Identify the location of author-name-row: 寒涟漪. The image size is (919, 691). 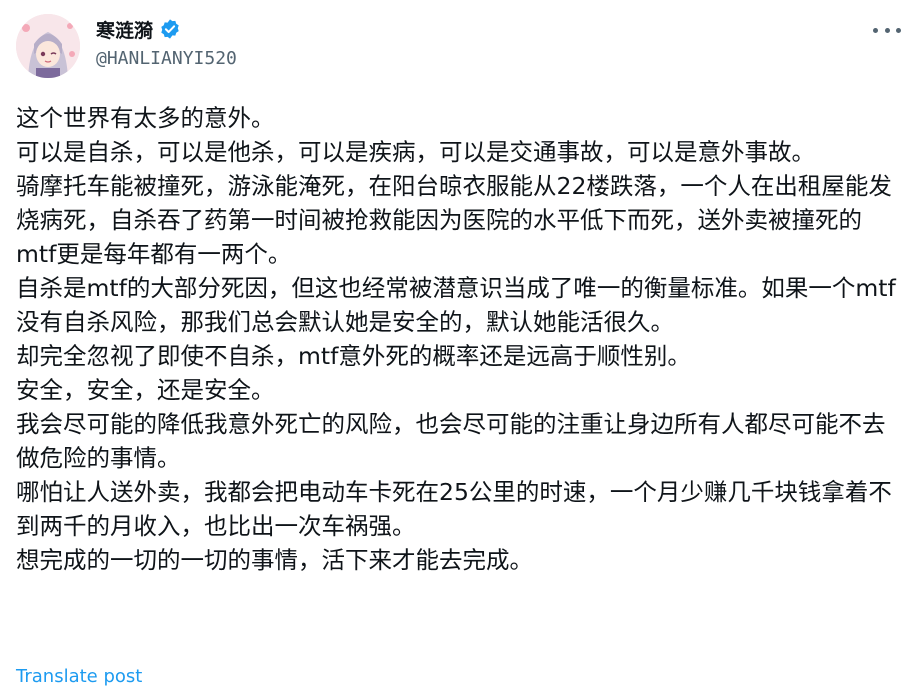
(138, 29).